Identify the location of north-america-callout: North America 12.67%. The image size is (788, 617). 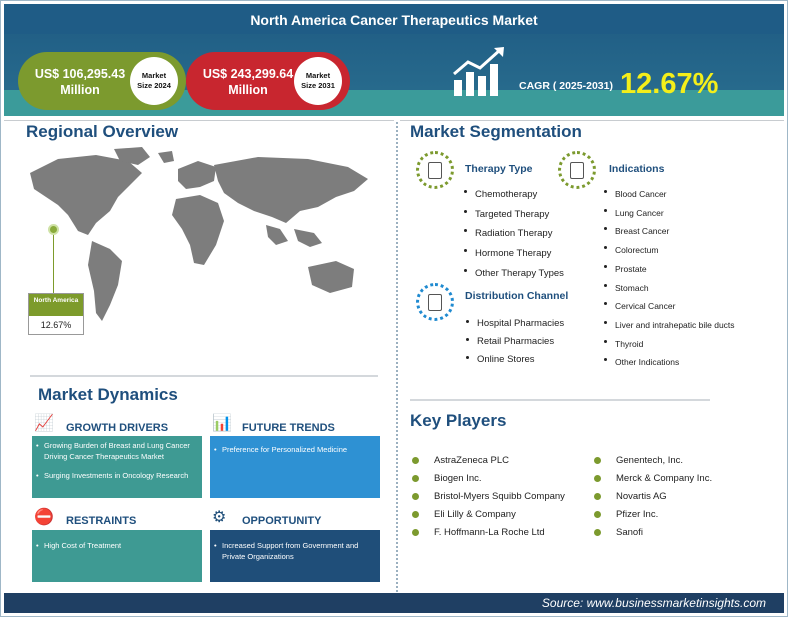
(56, 314).